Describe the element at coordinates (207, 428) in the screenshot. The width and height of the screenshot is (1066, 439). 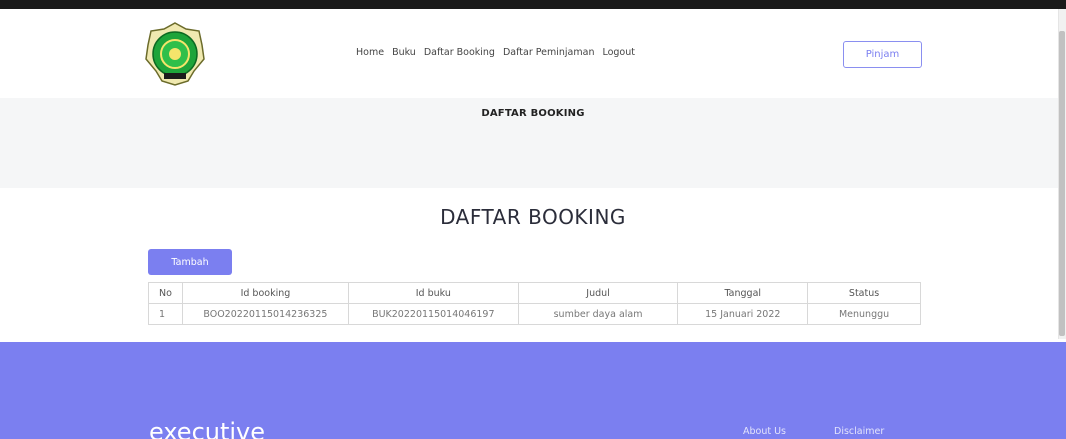
I see `footer-brand: executive` at that location.